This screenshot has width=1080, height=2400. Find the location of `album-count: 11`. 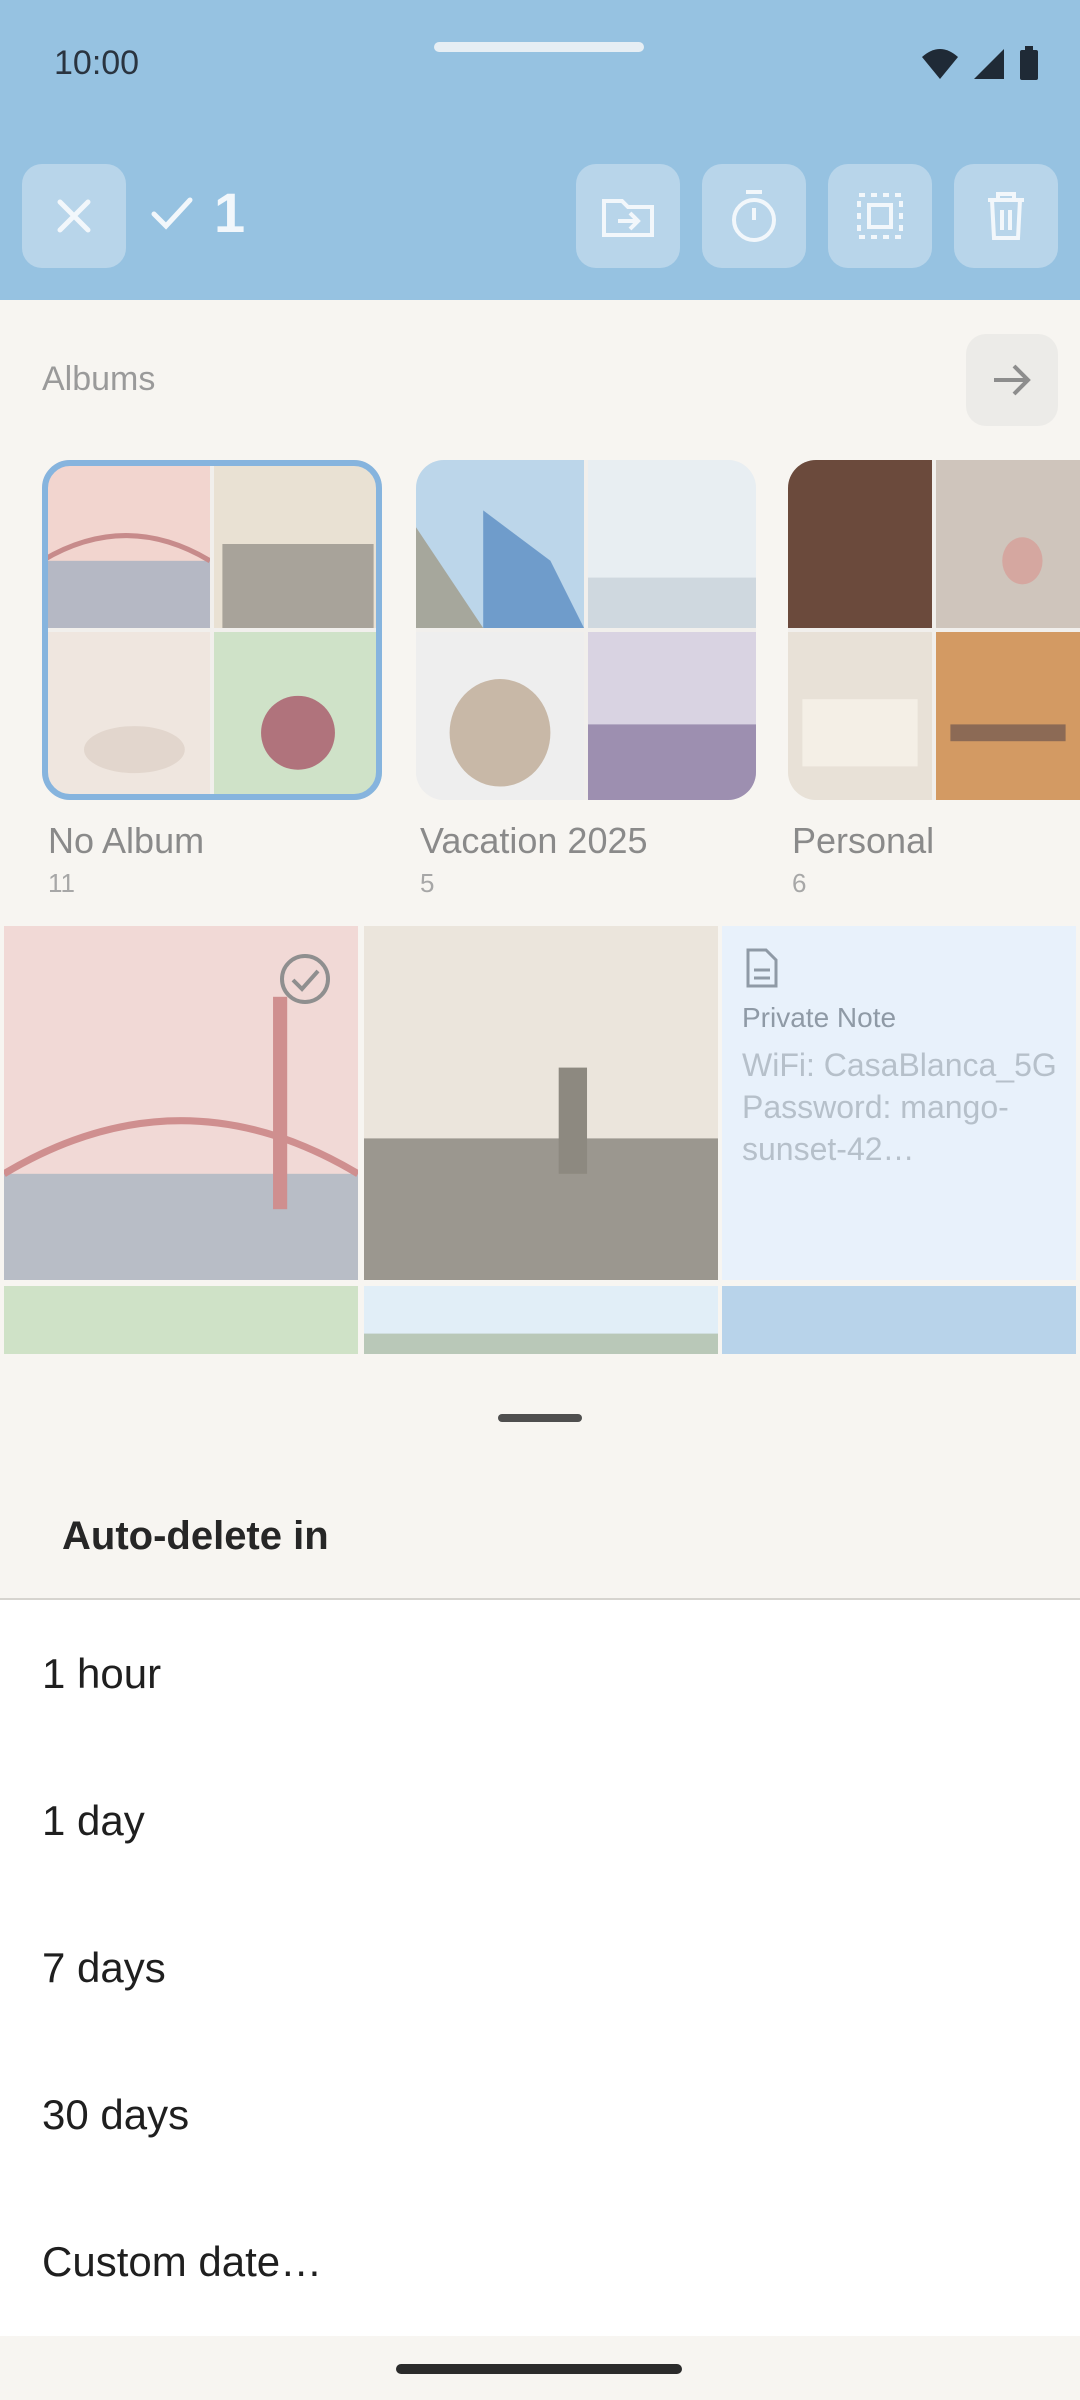

album-count: 11 is located at coordinates (61, 883).